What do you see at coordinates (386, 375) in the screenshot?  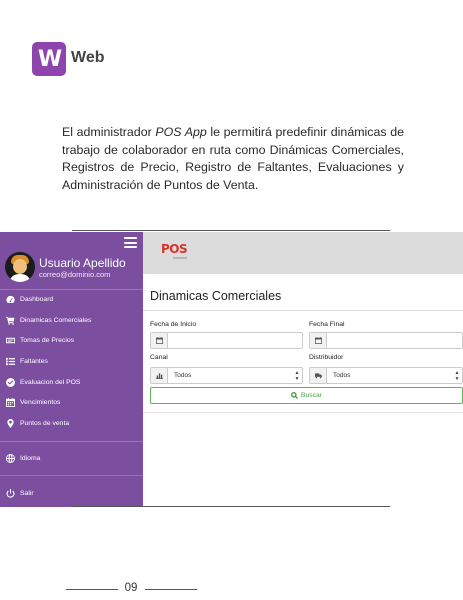 I see `distribuidor-select: Todos ▲ ▼` at bounding box center [386, 375].